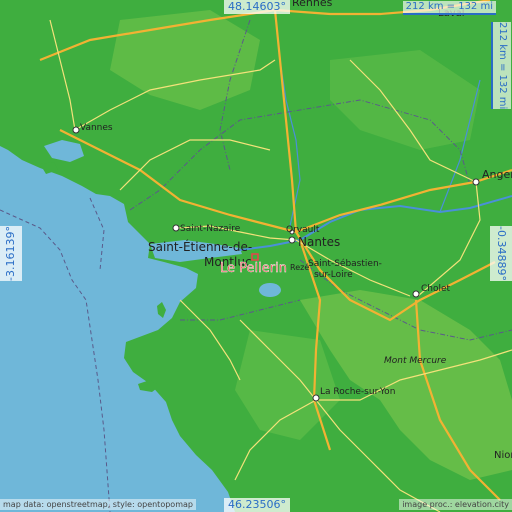  I want to click on coord-south: 46.23506°, so click(257, 505).